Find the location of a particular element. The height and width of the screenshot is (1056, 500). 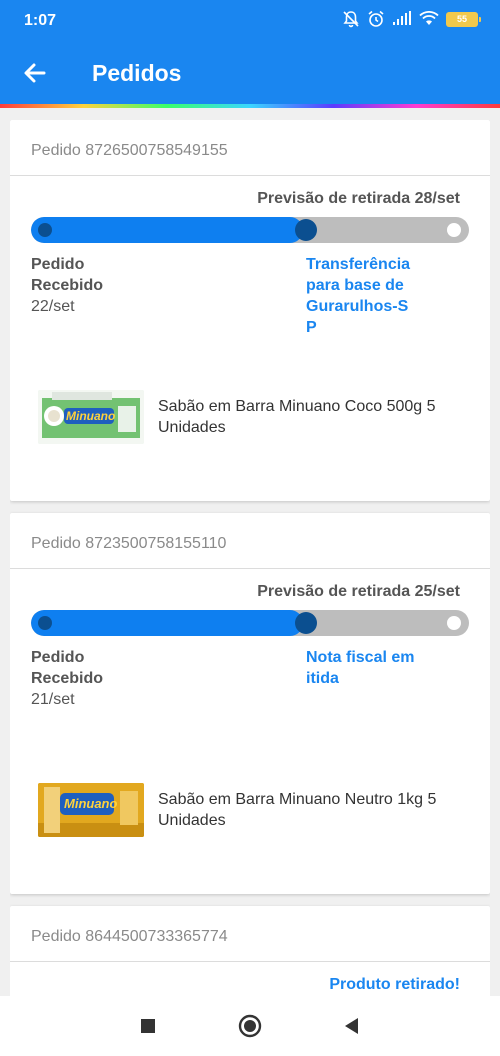

order-body: Produto retirado! is located at coordinates (250, 979).